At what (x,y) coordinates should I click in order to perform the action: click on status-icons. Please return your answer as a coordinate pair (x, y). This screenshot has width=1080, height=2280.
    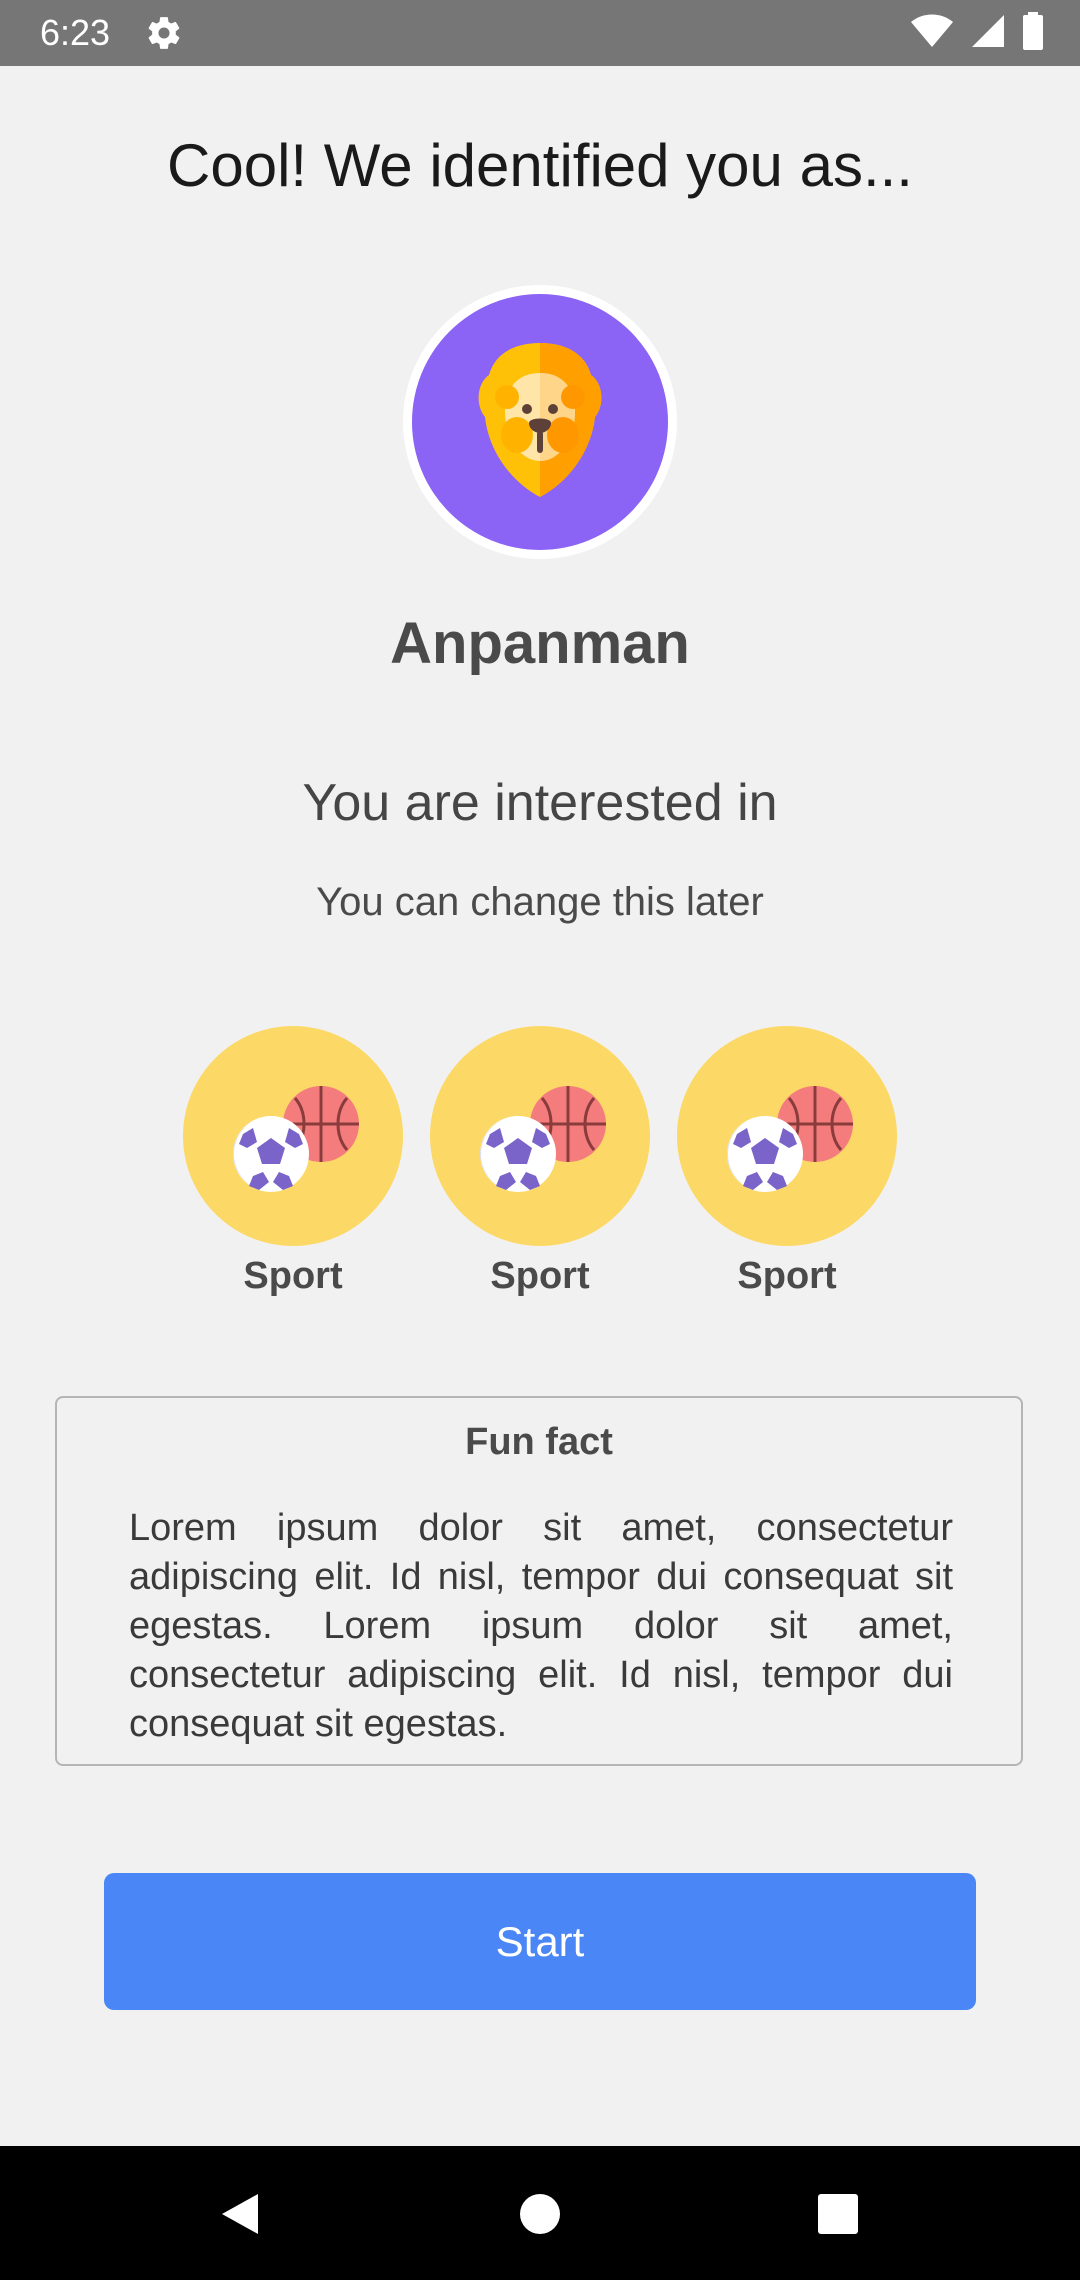
    Looking at the image, I should click on (977, 33).